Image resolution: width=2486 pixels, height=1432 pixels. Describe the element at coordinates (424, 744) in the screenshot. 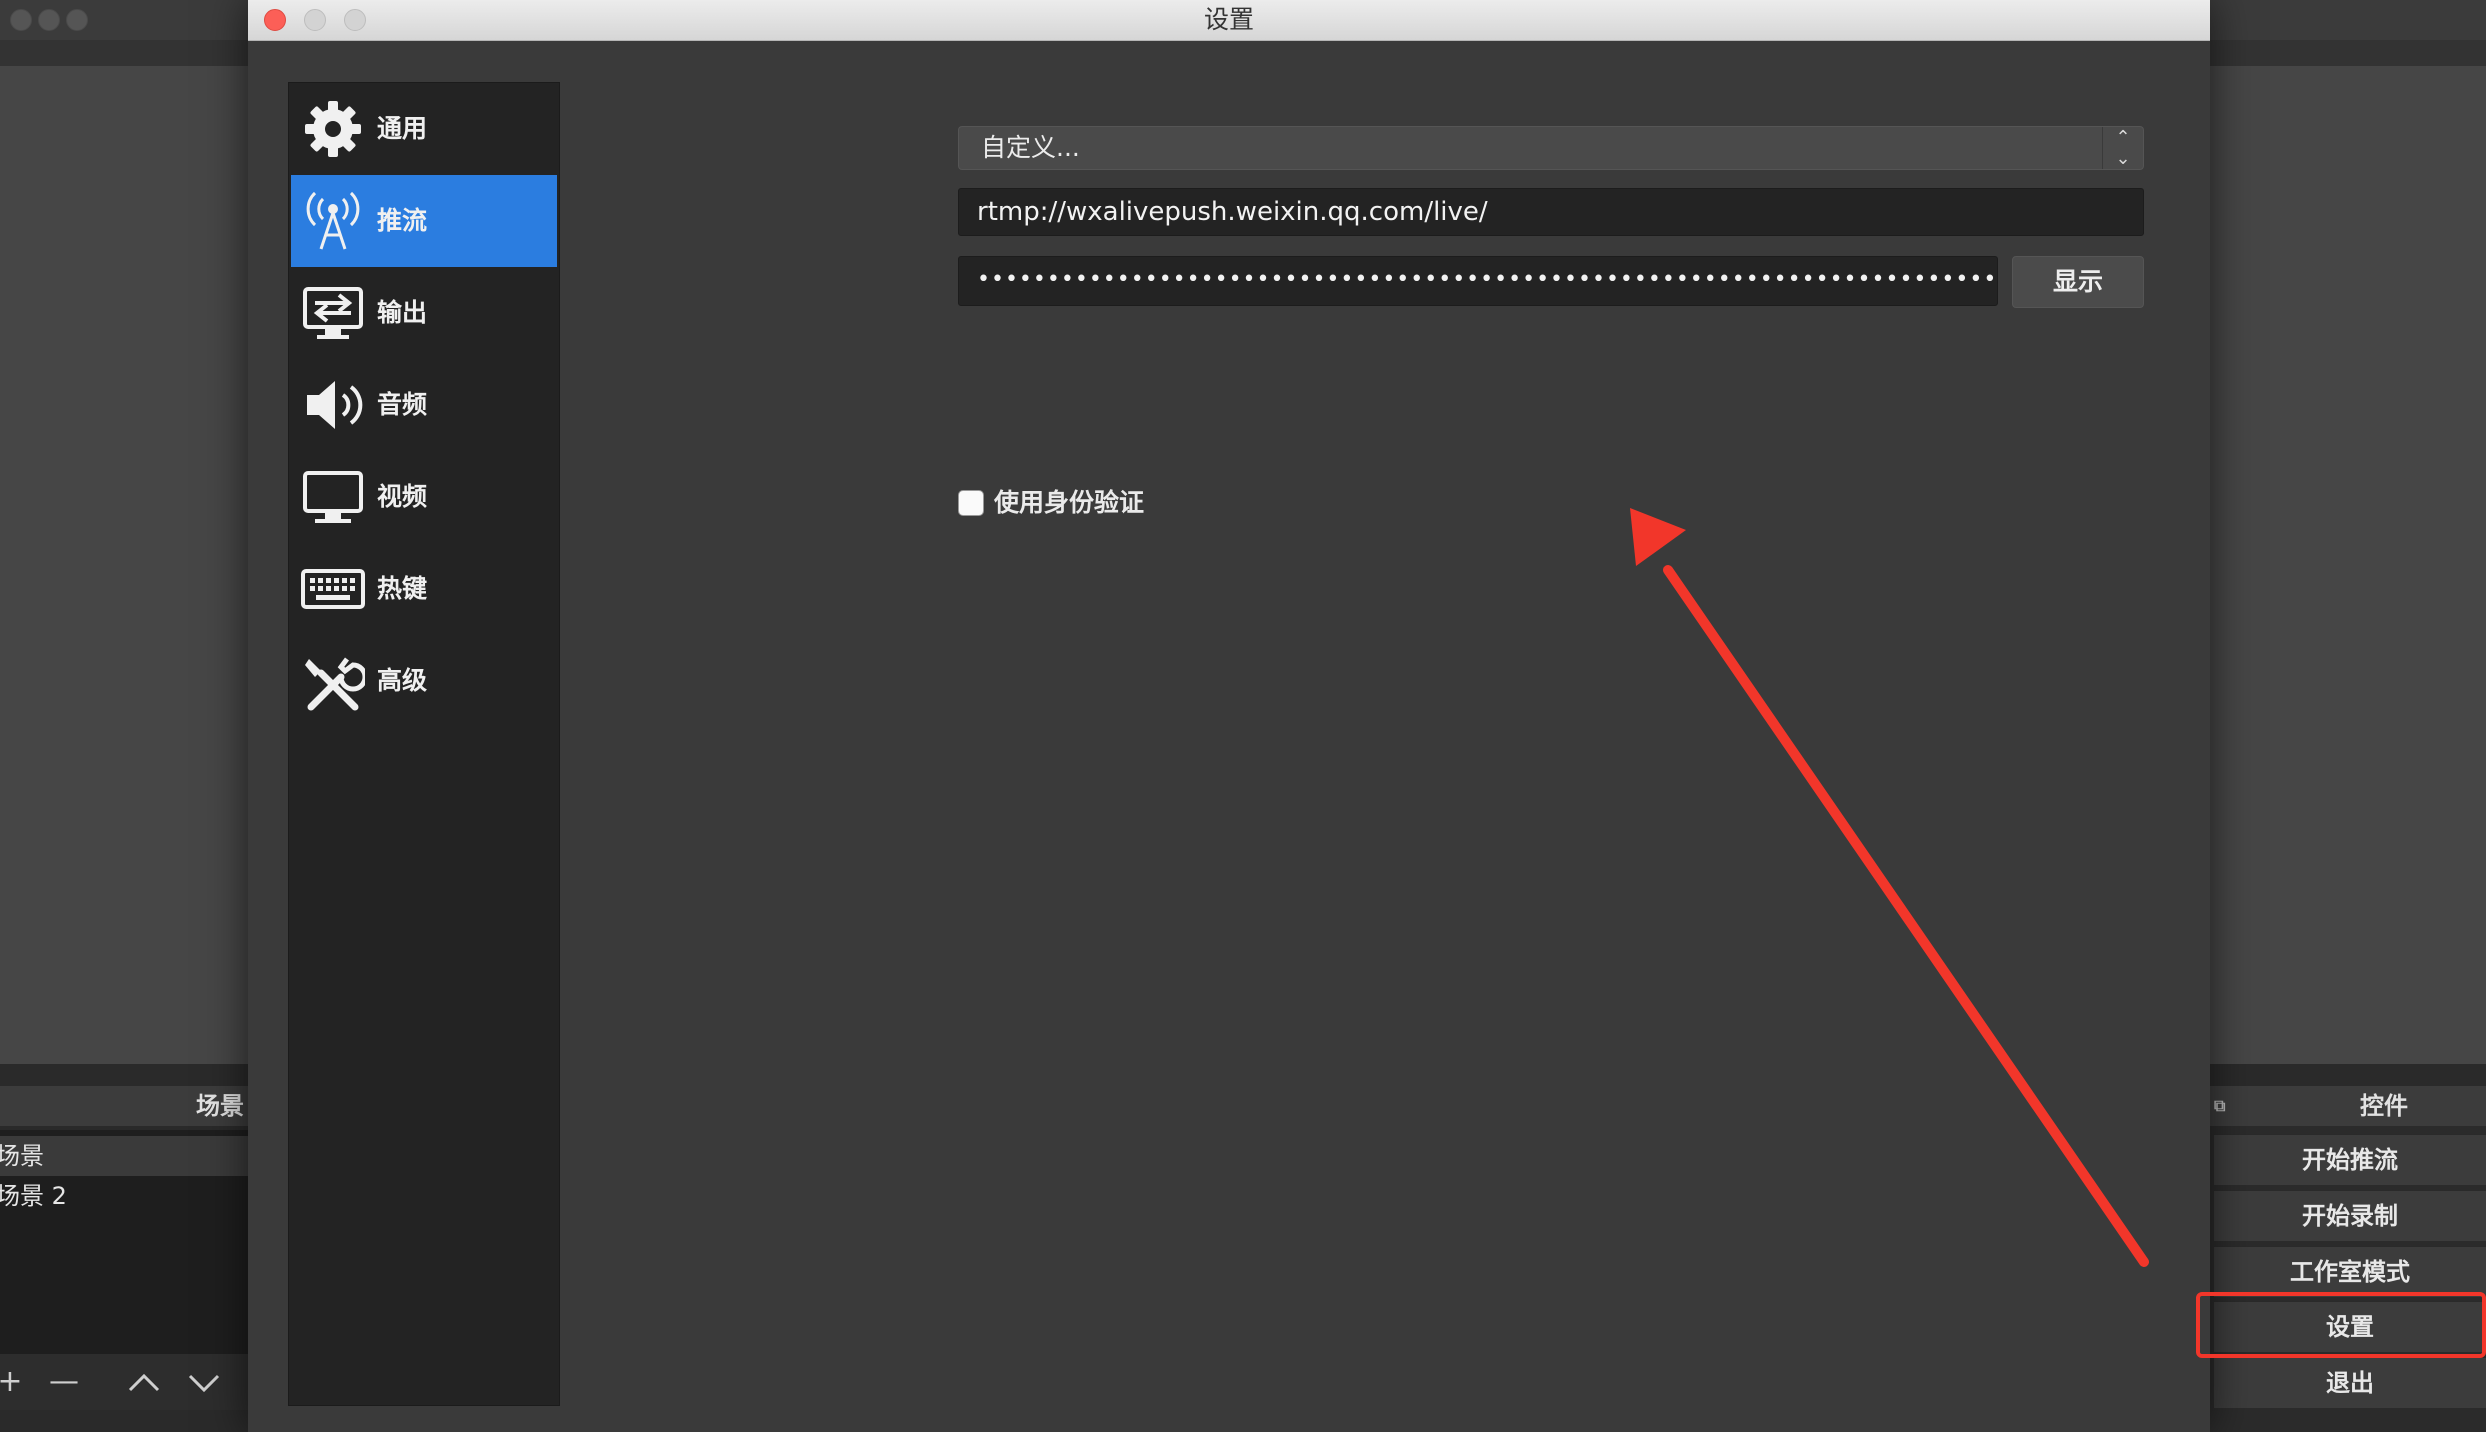

I see `settings-sidebar: 通用 推流 输出 音频 视频 热键 高级` at that location.